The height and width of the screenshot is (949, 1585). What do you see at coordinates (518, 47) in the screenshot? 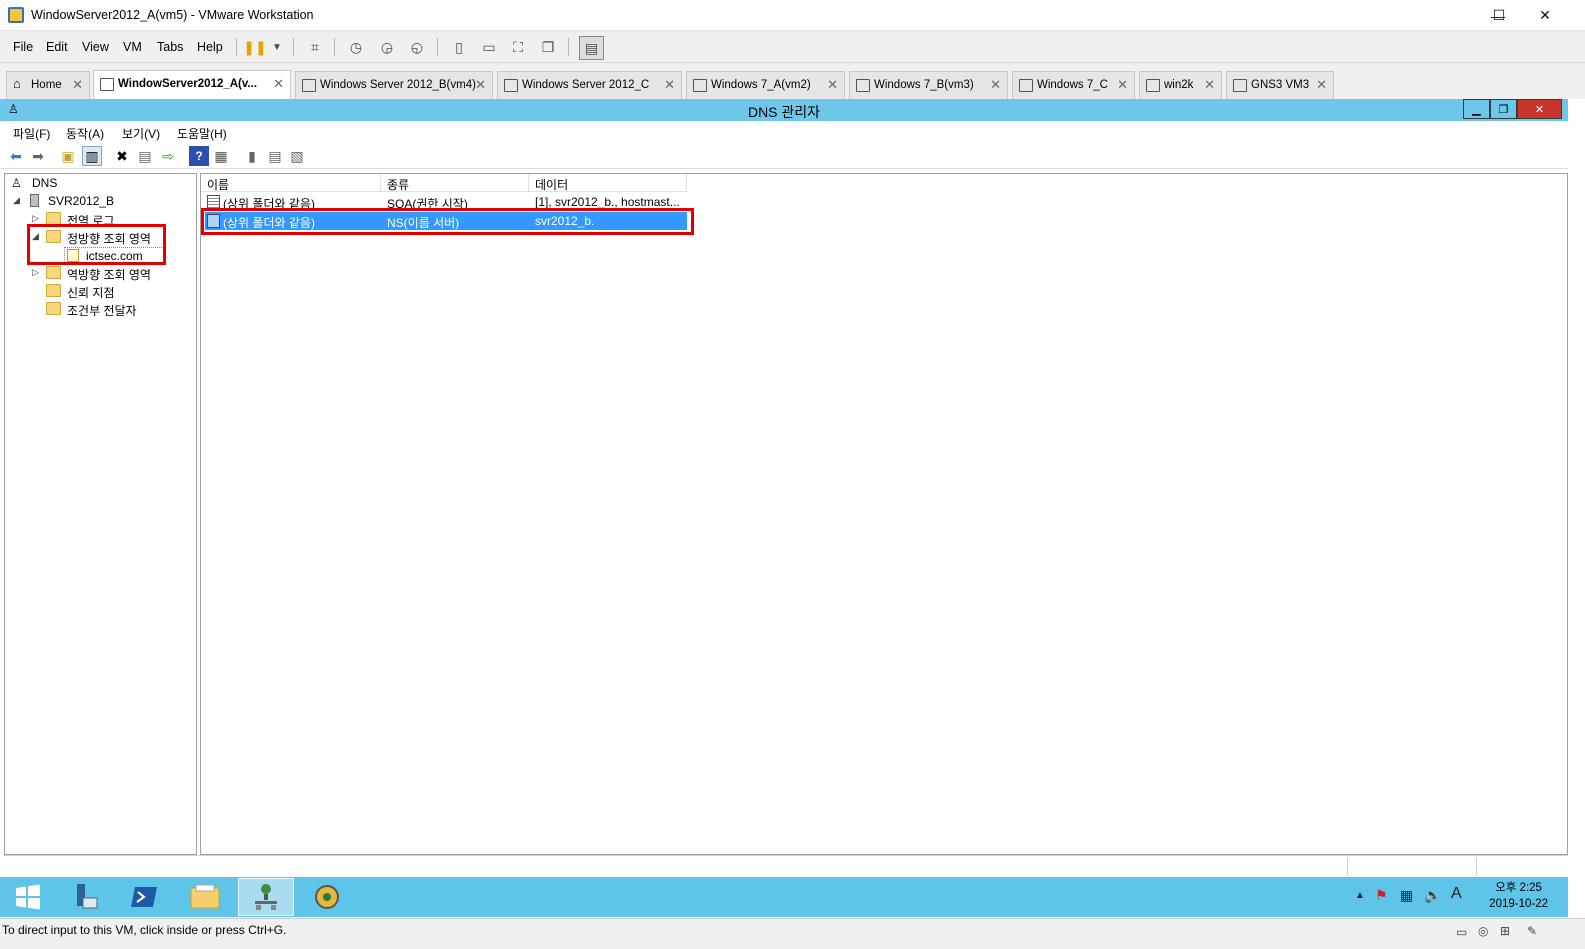
I see `full-screen-icon: ⛶` at bounding box center [518, 47].